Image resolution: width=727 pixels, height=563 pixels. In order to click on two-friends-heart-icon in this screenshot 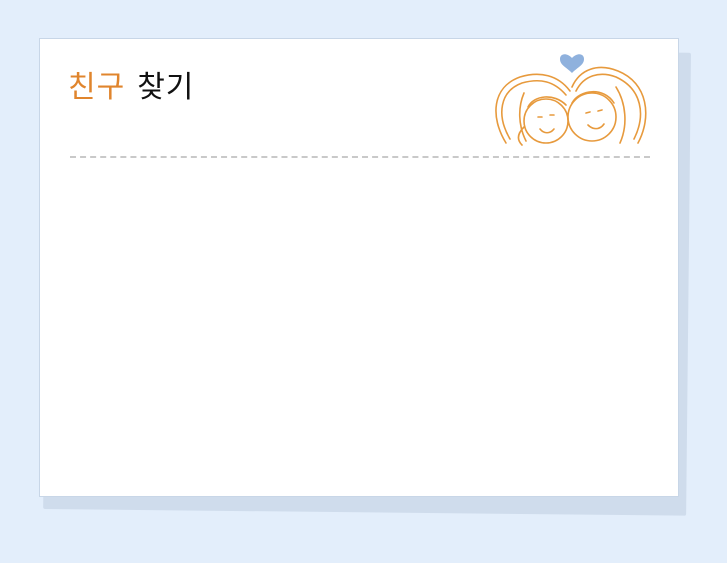, I will do `click(571, 100)`.